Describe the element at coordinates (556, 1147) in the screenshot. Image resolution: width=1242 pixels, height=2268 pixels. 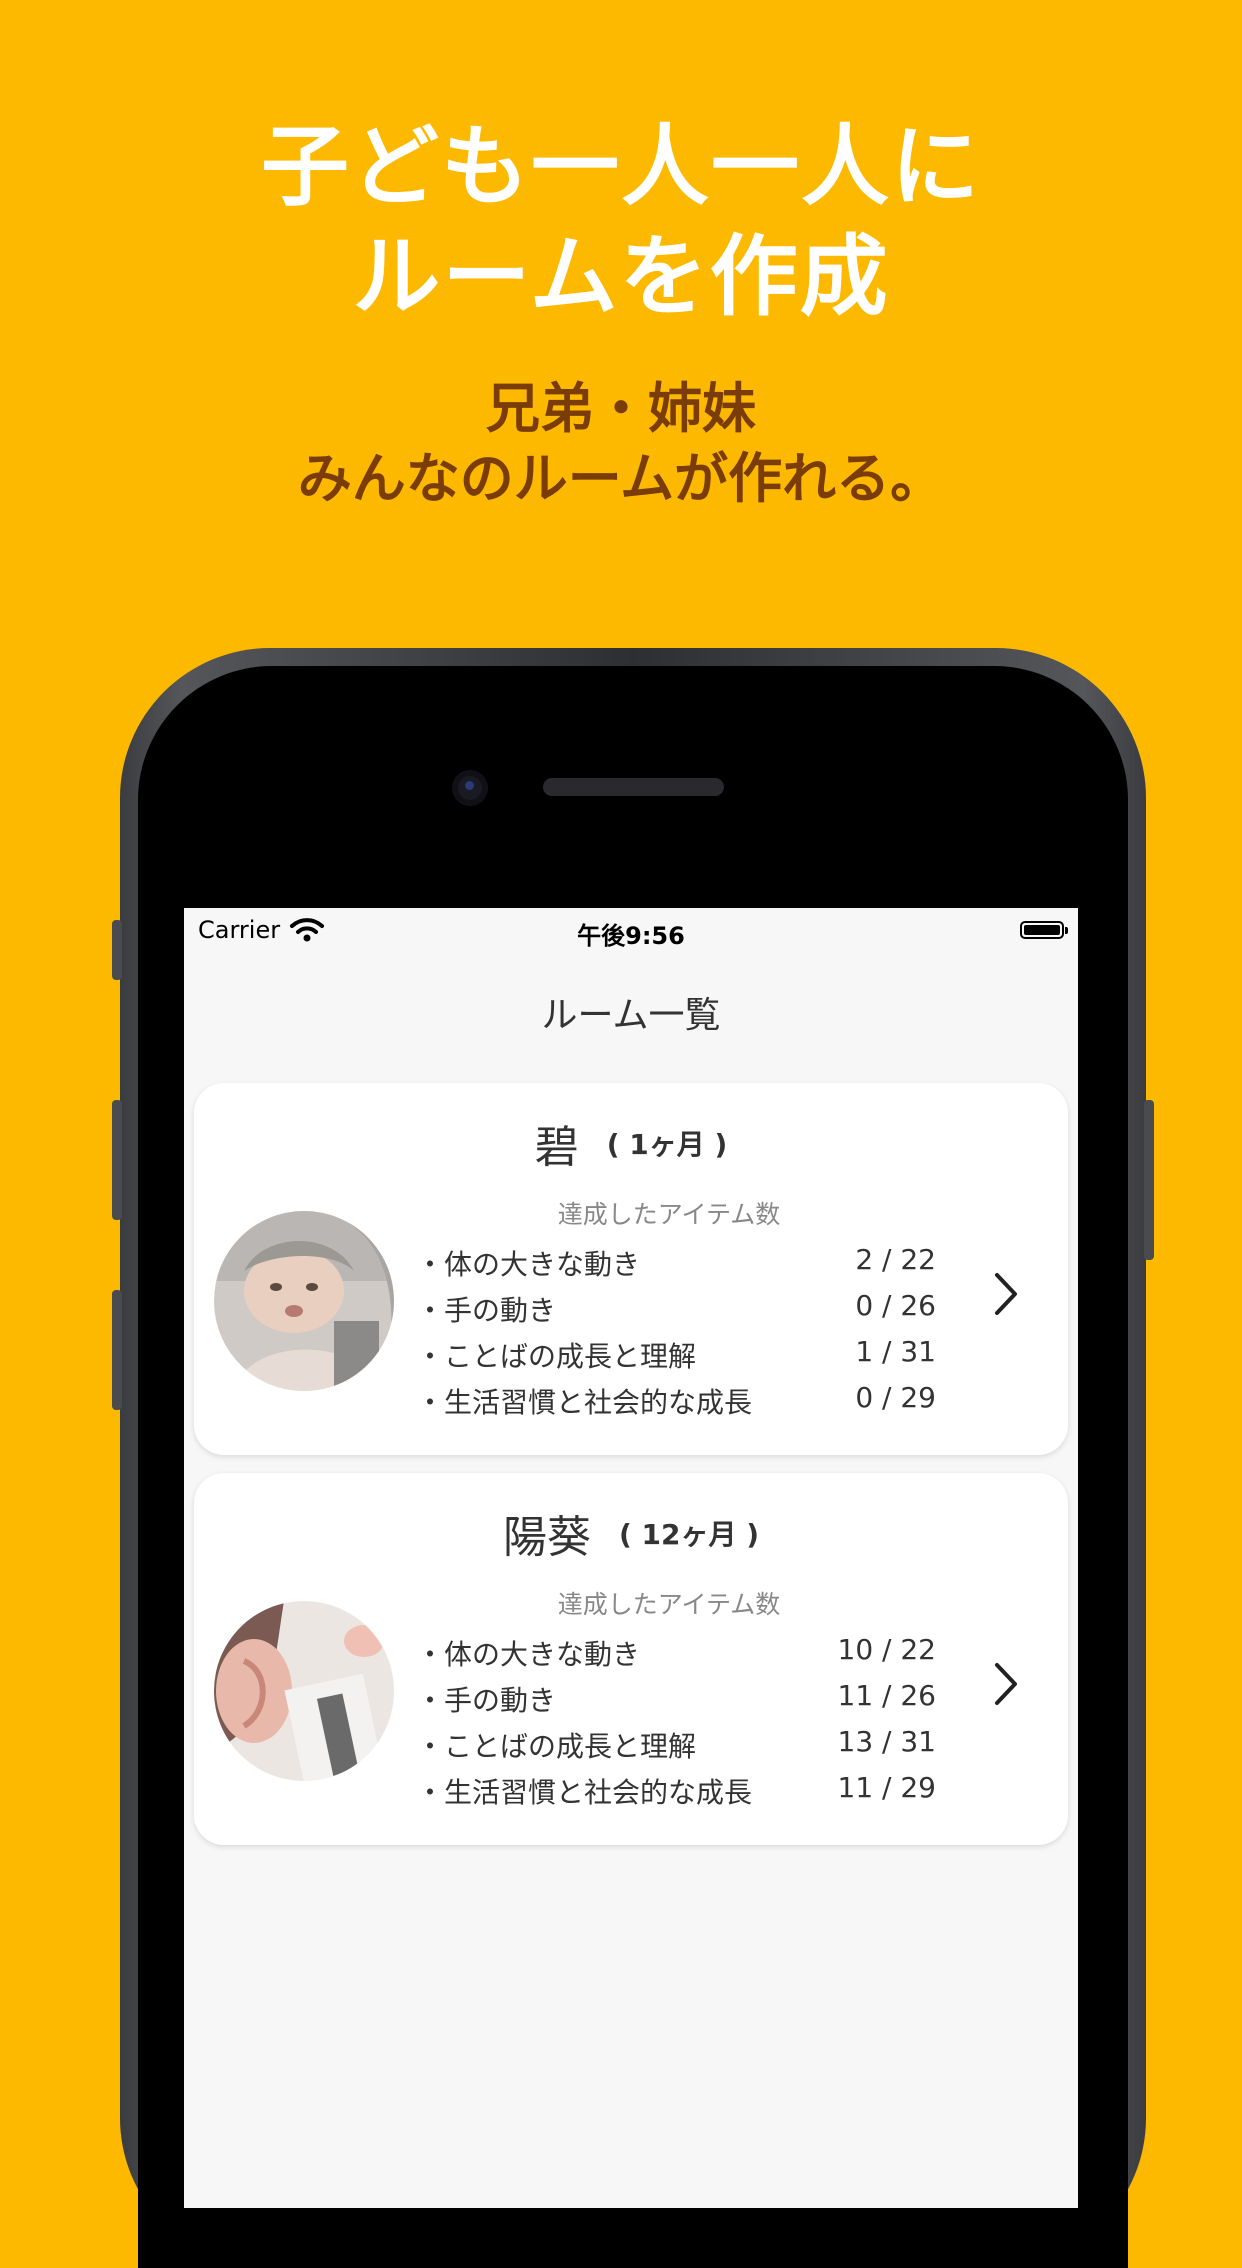
I see `room-name: 碧` at that location.